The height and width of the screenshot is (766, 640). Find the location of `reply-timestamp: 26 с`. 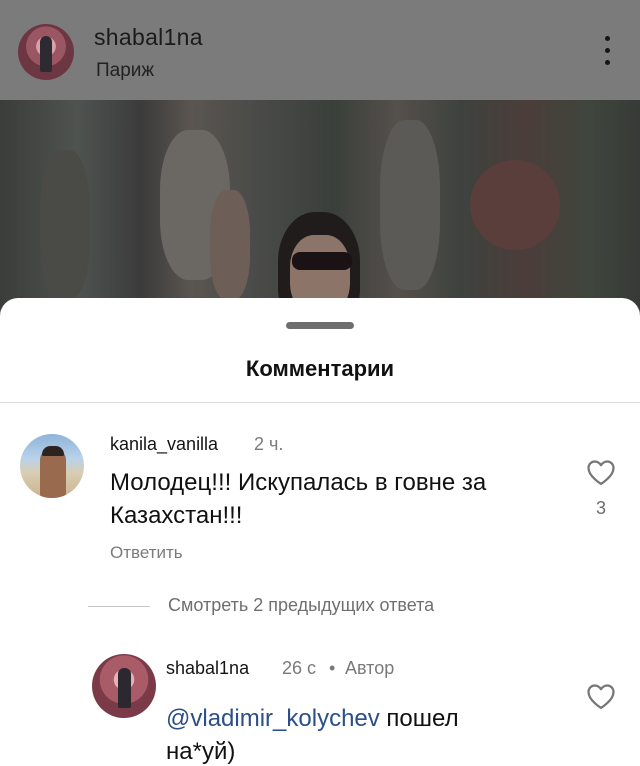

reply-timestamp: 26 с is located at coordinates (299, 668).